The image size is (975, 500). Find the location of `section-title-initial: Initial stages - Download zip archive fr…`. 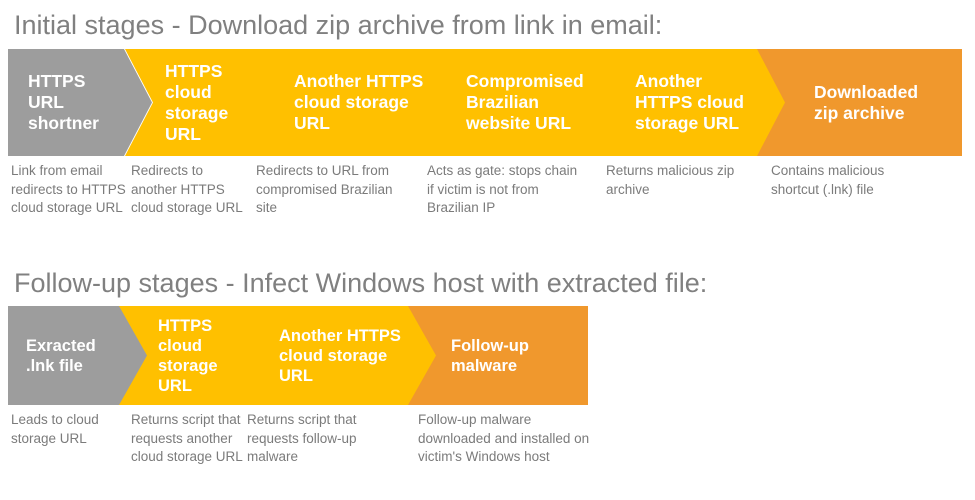

section-title-initial: Initial stages - Download zip archive fr… is located at coordinates (338, 25).